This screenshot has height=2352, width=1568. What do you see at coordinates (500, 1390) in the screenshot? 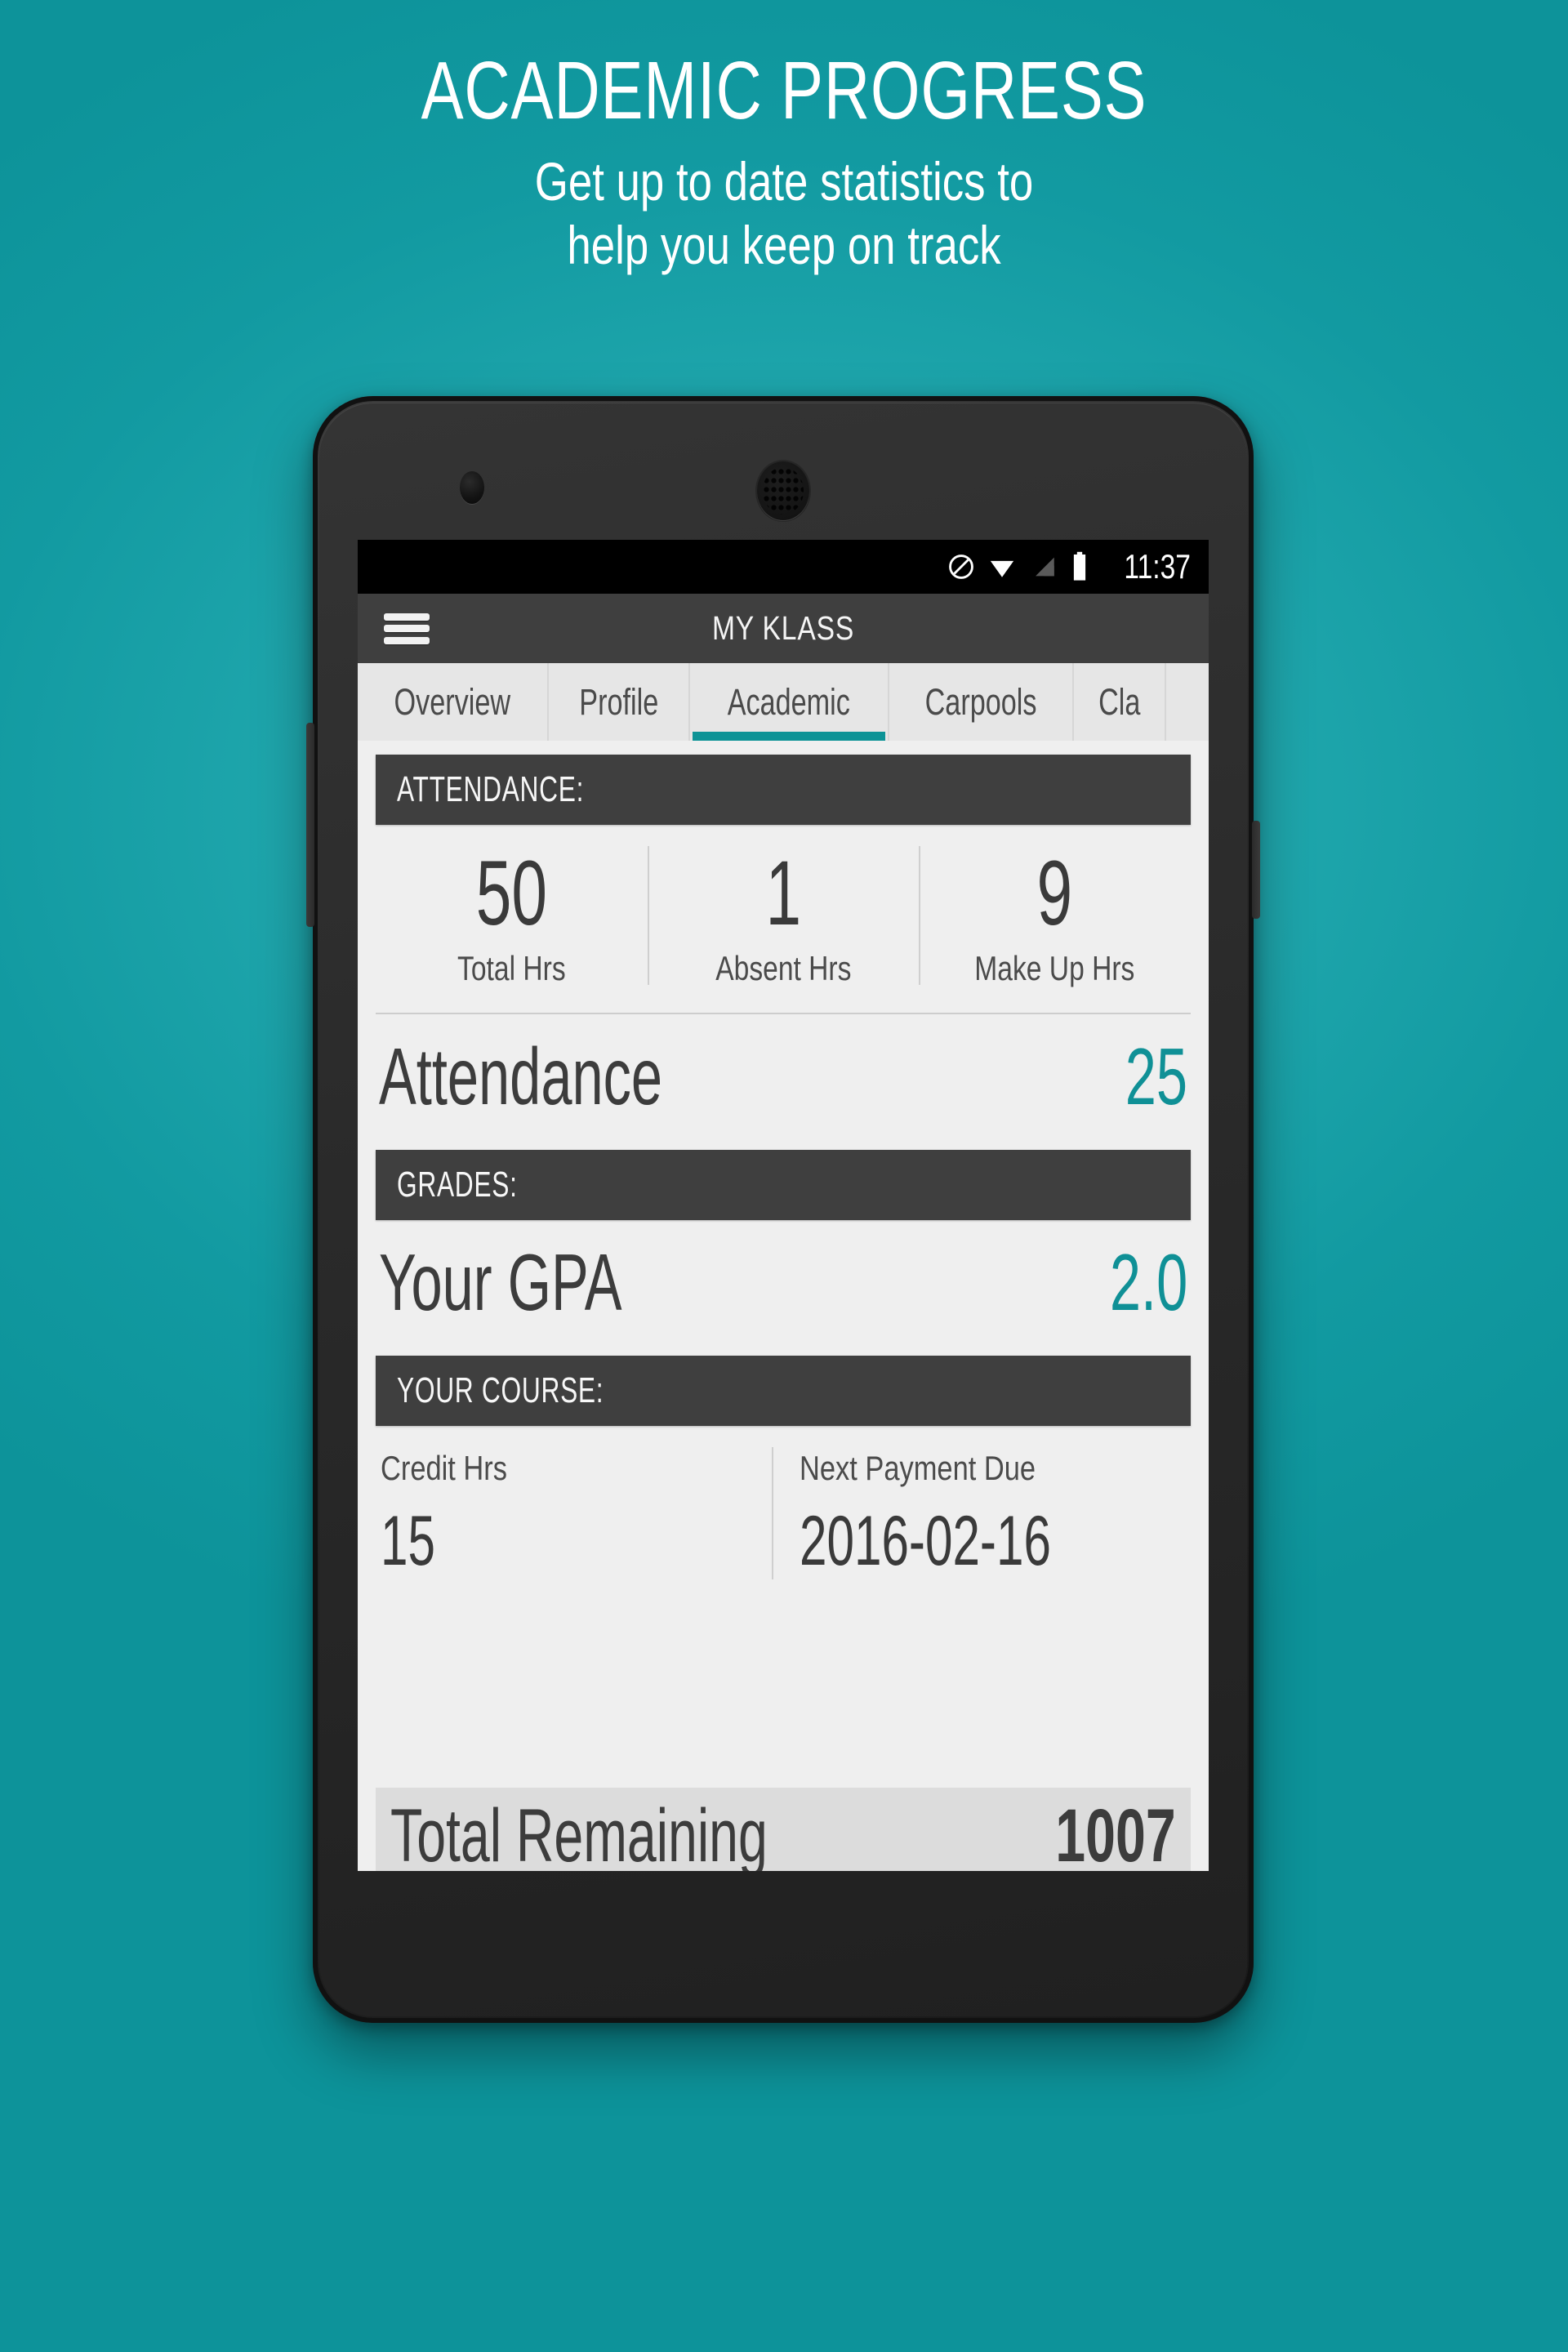
I see `section-header-label: YOUR COURSE:` at bounding box center [500, 1390].